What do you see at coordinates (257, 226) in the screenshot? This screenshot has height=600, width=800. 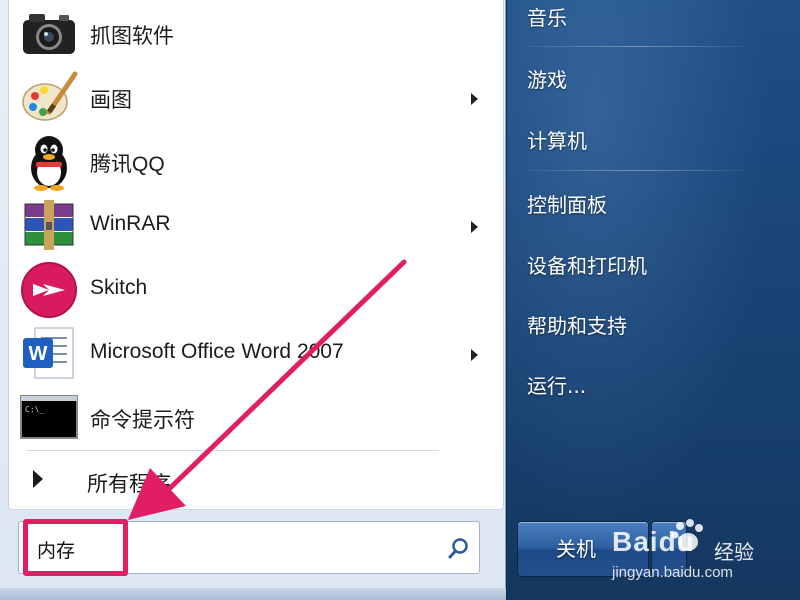 I see `program-item-winrar: WinRAR` at bounding box center [257, 226].